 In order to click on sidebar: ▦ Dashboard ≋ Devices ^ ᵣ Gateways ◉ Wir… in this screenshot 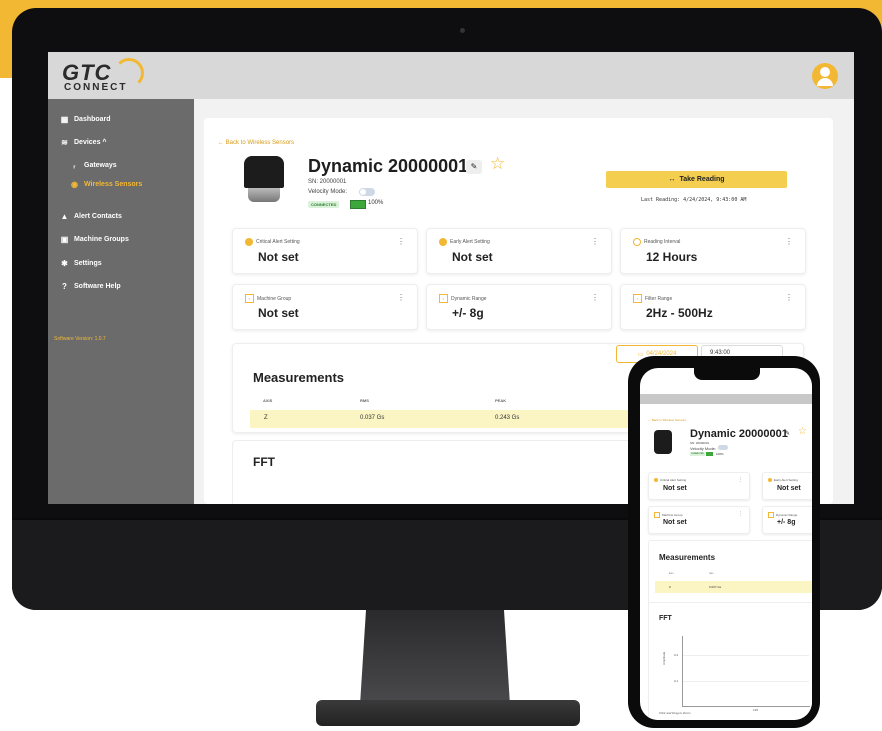, I will do `click(121, 301)`.